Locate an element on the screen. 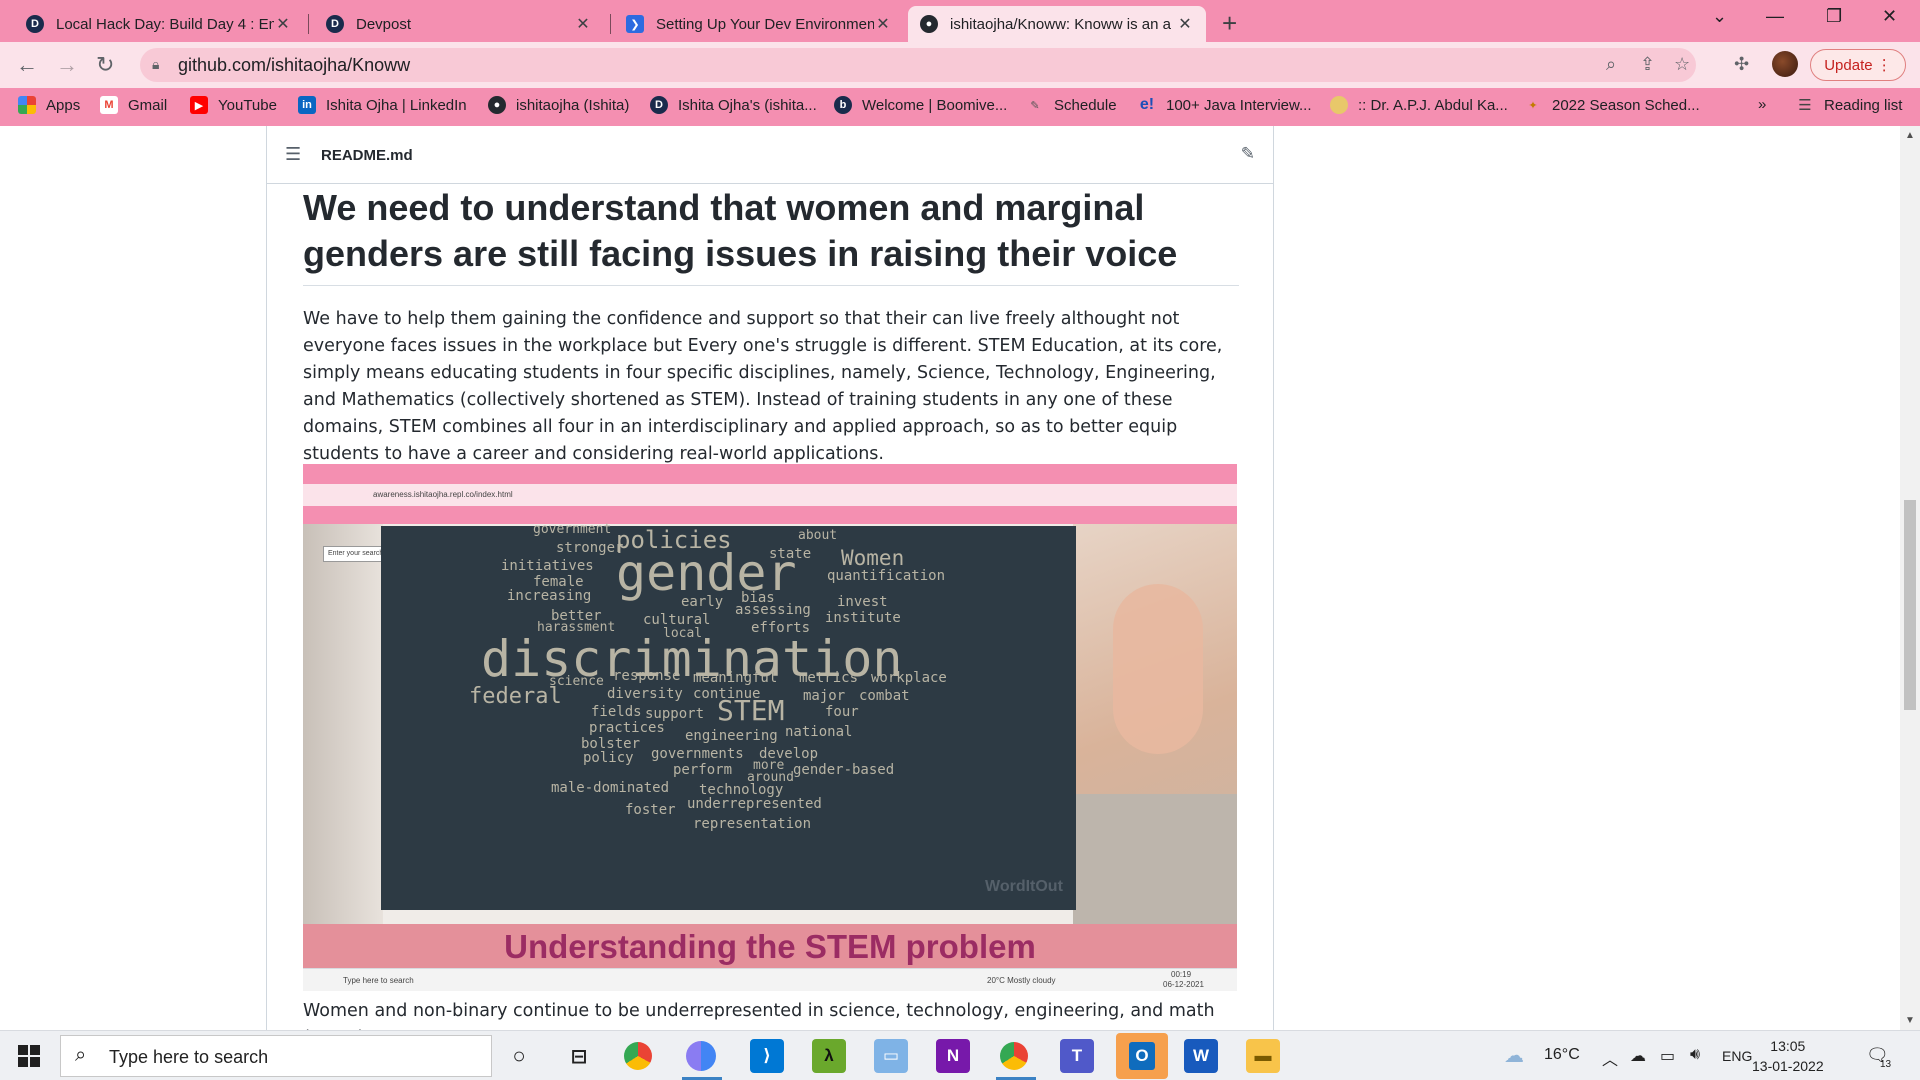 This screenshot has height=1080, width=1920. scroll-up-arrow-icon: ▲ is located at coordinates (1910, 135).